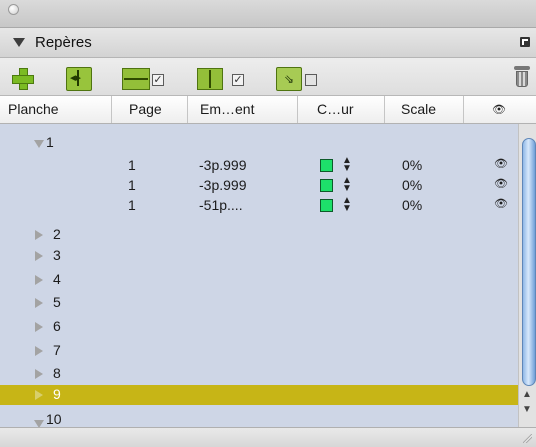 This screenshot has height=447, width=536. What do you see at coordinates (527, 438) in the screenshot?
I see `resize-grip-icon` at bounding box center [527, 438].